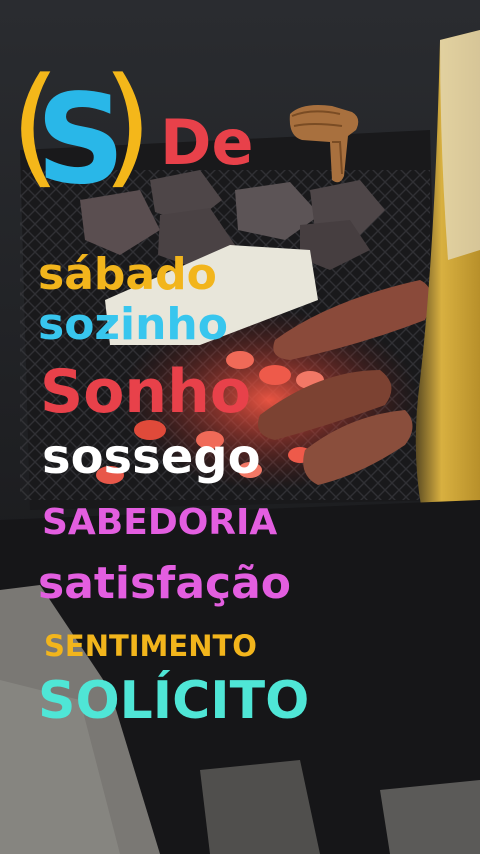 Image resolution: width=480 pixels, height=854 pixels. I want to click on word-solicito: SOLÍCITO, so click(174, 701).